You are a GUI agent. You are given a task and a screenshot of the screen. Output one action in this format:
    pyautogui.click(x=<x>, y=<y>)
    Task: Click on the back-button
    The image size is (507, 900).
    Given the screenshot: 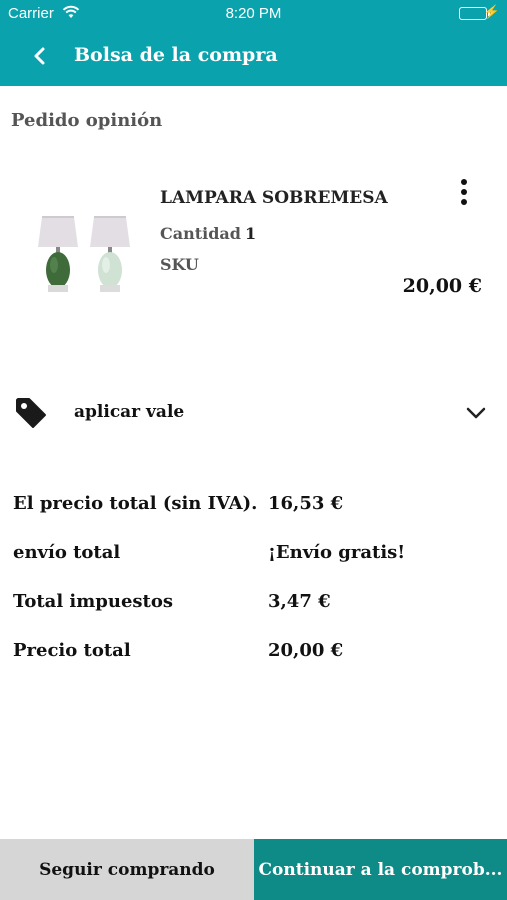 What is the action you would take?
    pyautogui.click(x=41, y=57)
    